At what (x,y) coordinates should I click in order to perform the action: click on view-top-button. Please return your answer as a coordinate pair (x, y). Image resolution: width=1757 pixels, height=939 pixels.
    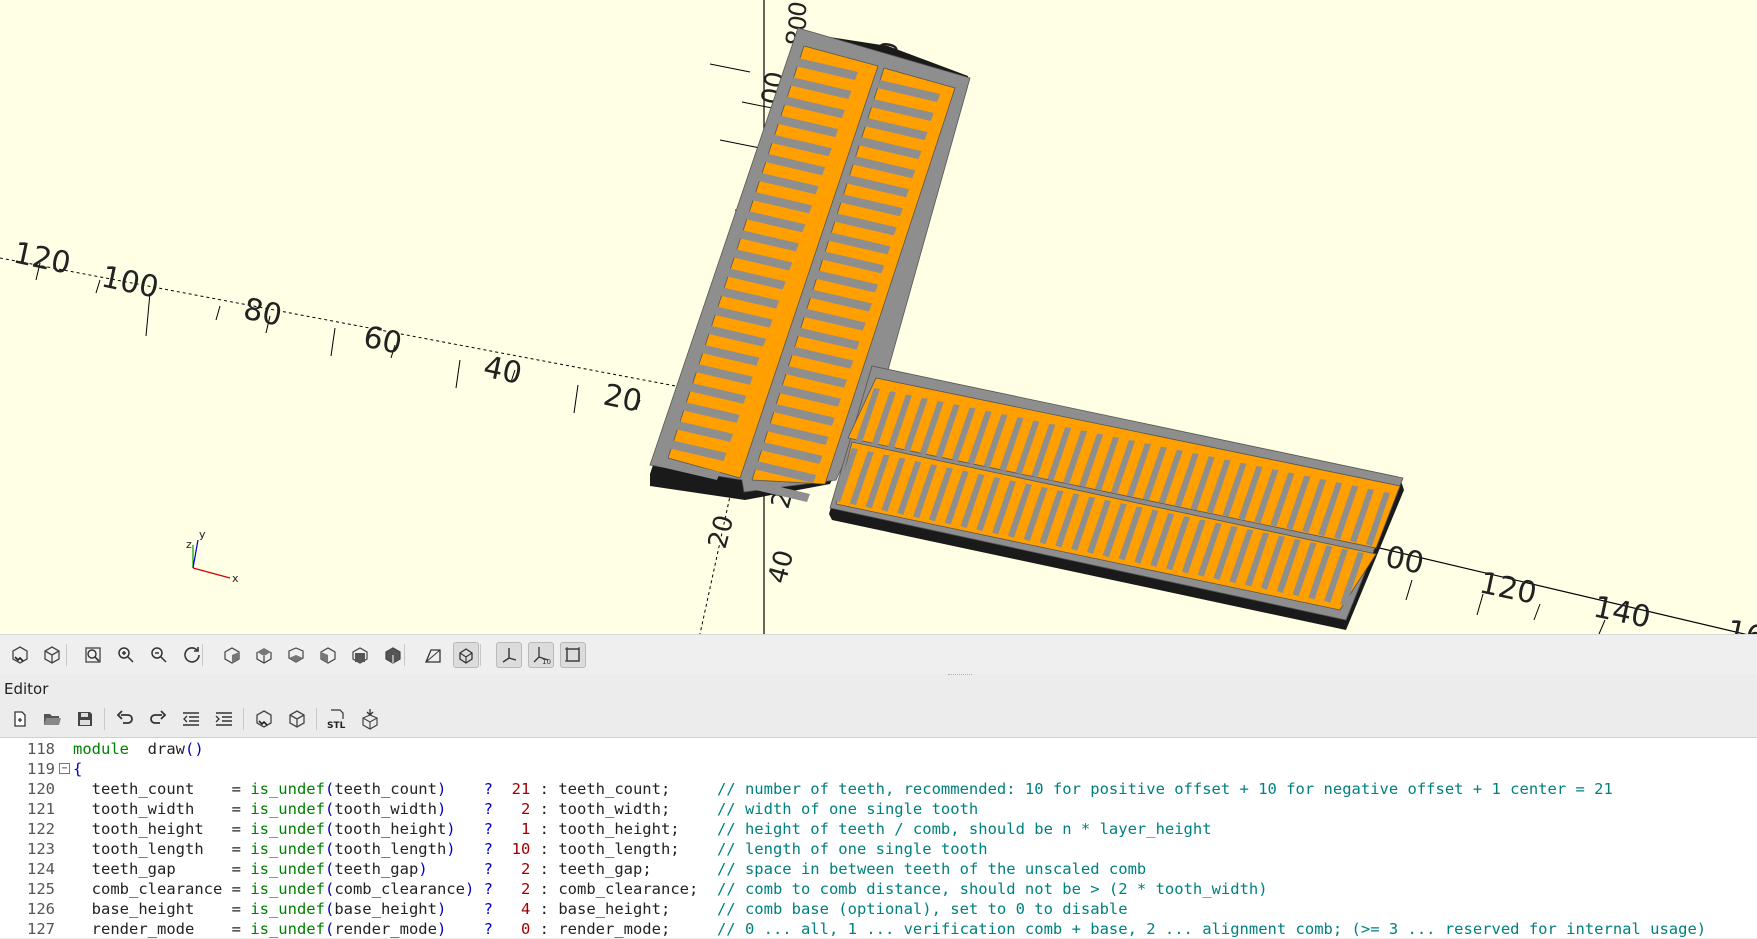
    Looking at the image, I should click on (264, 655).